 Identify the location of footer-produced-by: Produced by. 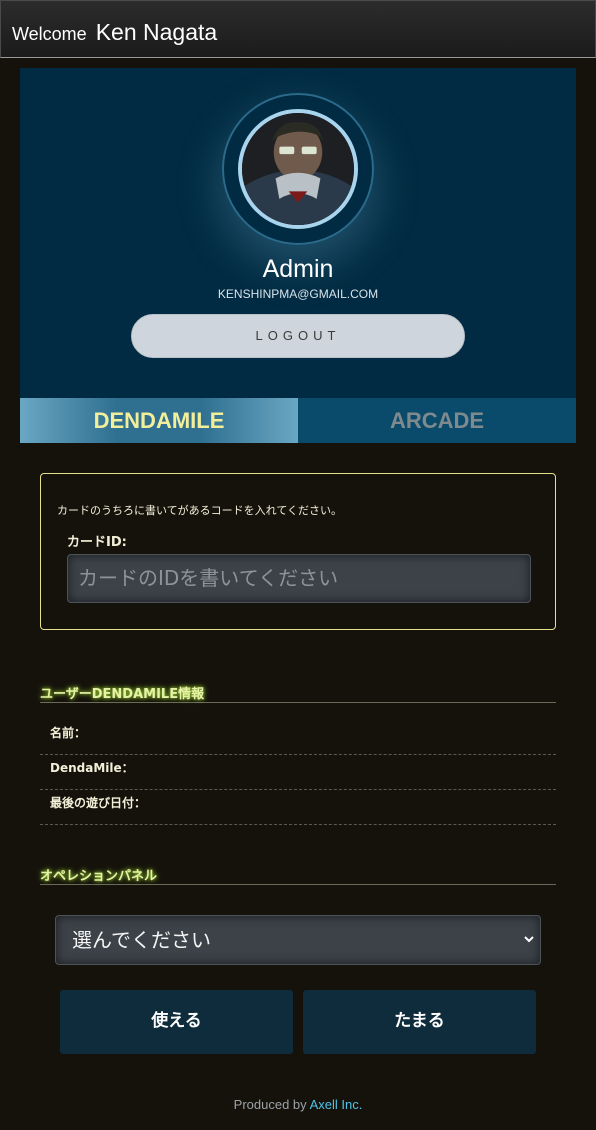
(270, 1104).